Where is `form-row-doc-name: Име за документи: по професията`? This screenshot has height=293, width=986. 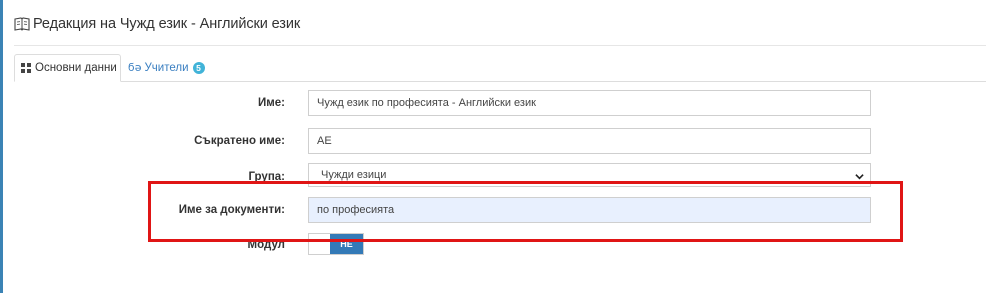
form-row-doc-name: Име за документи: по професията is located at coordinates (493, 210).